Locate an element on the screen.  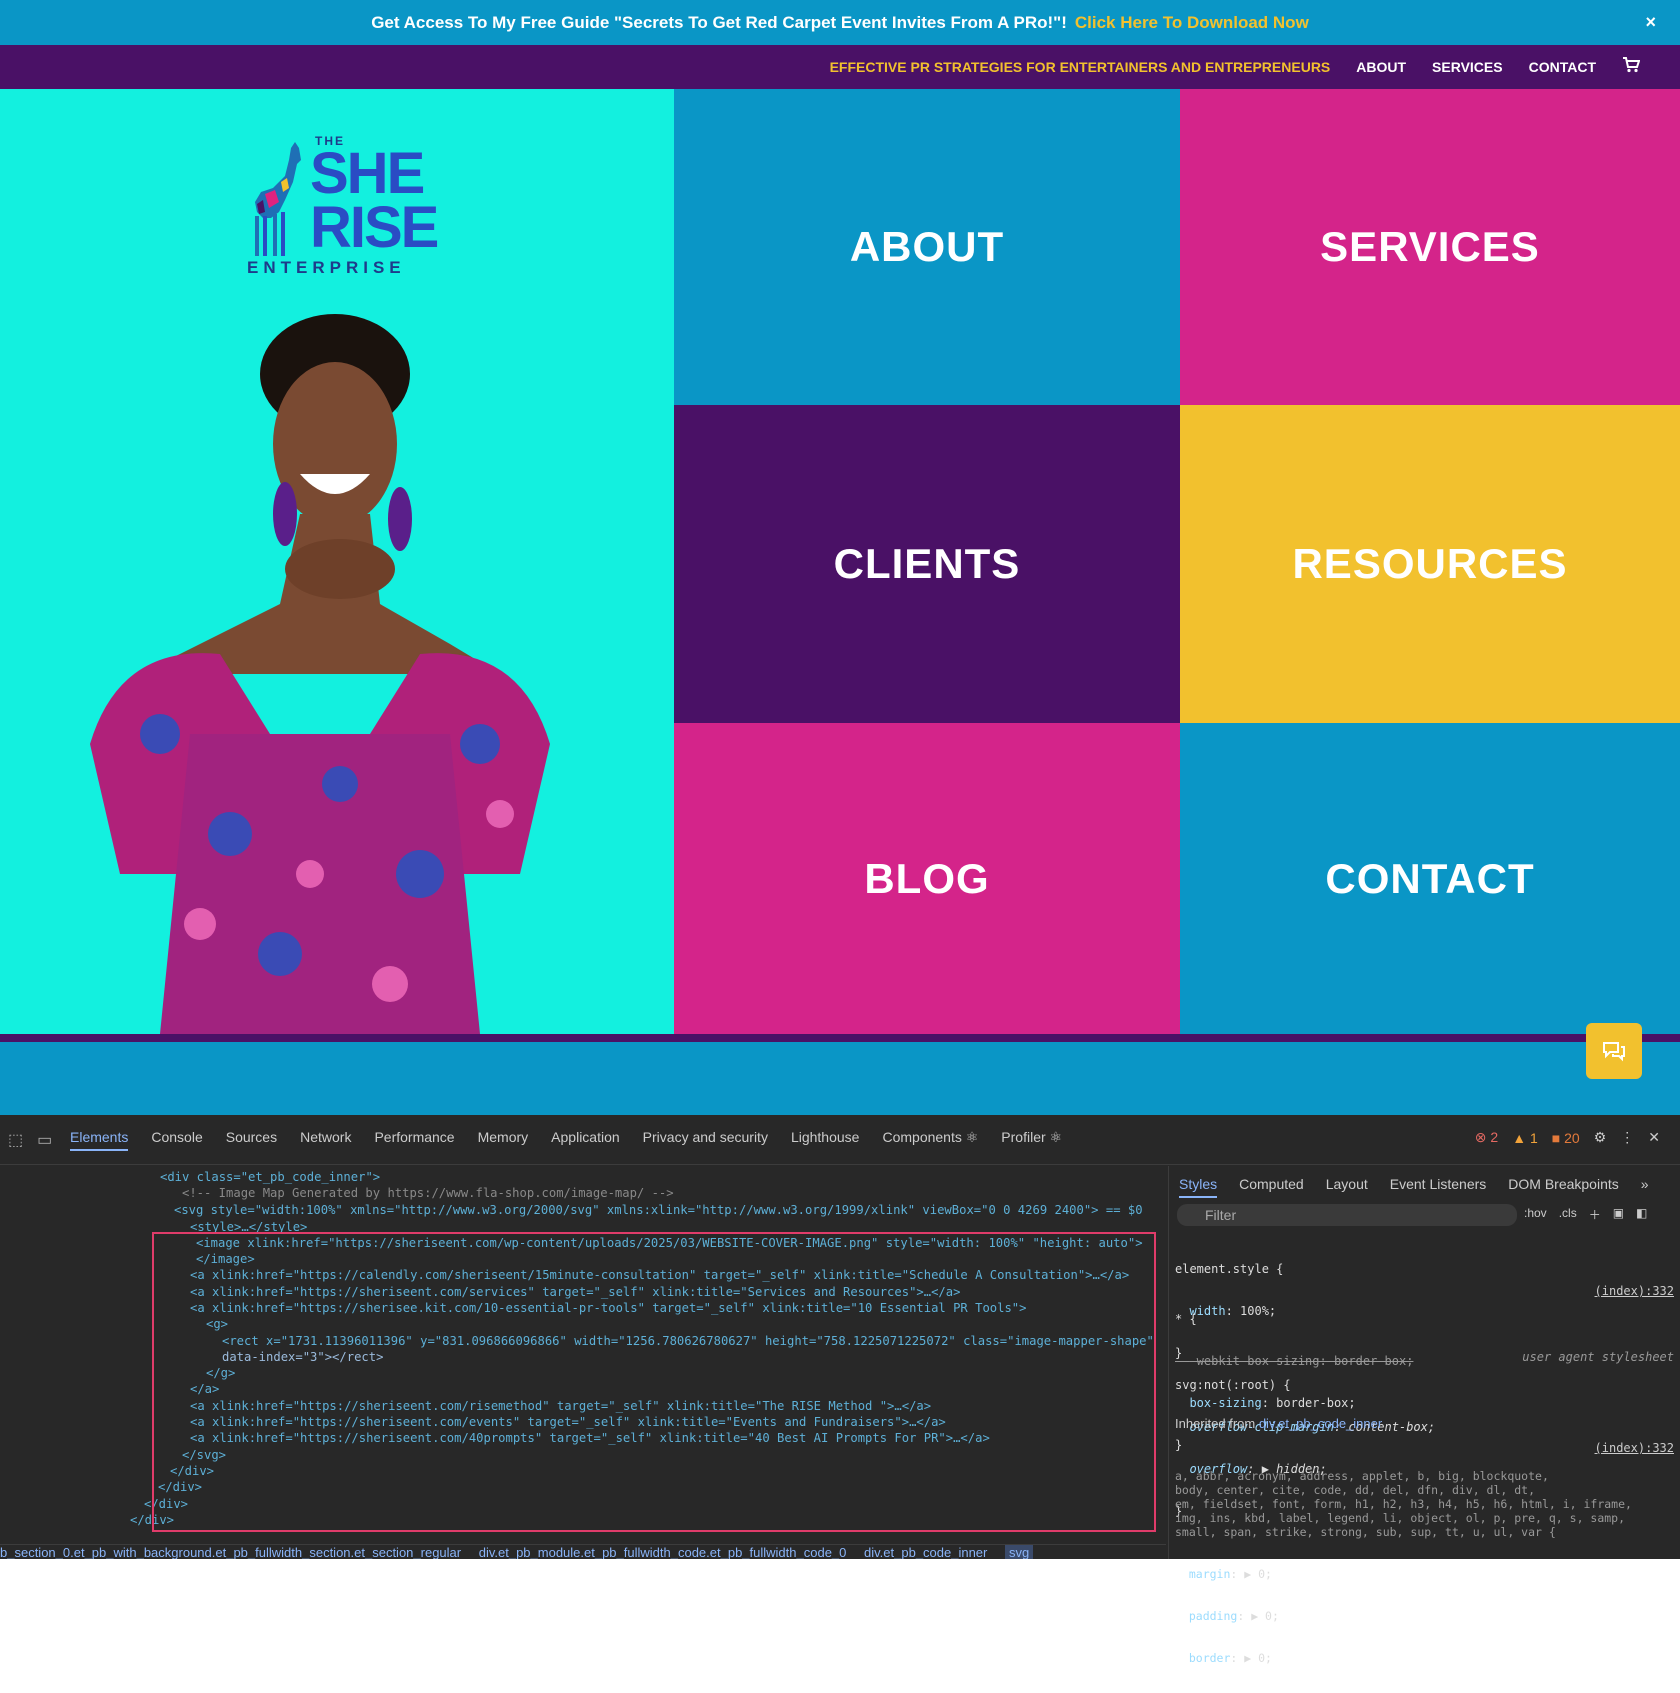
tile-about-label: ABOUT is located at coordinates (927, 246).